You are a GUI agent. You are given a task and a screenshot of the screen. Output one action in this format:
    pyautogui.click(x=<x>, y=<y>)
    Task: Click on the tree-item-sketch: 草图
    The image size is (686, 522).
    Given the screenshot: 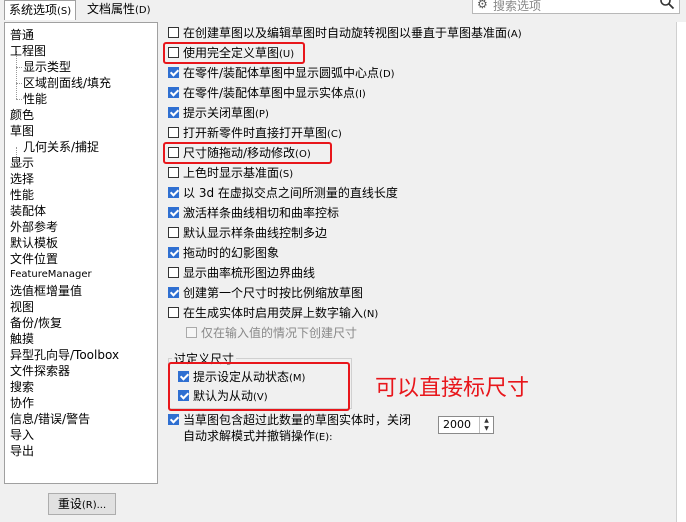 What is the action you would take?
    pyautogui.click(x=22, y=131)
    